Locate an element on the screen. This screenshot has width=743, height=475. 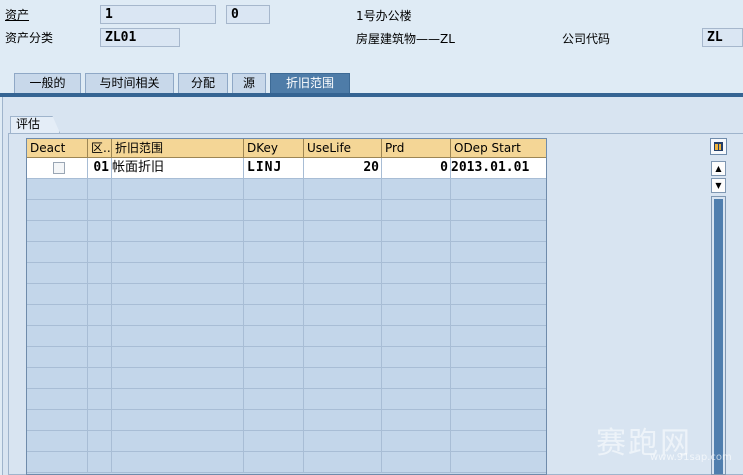
column-header-prd: Prd is located at coordinates (416, 148).